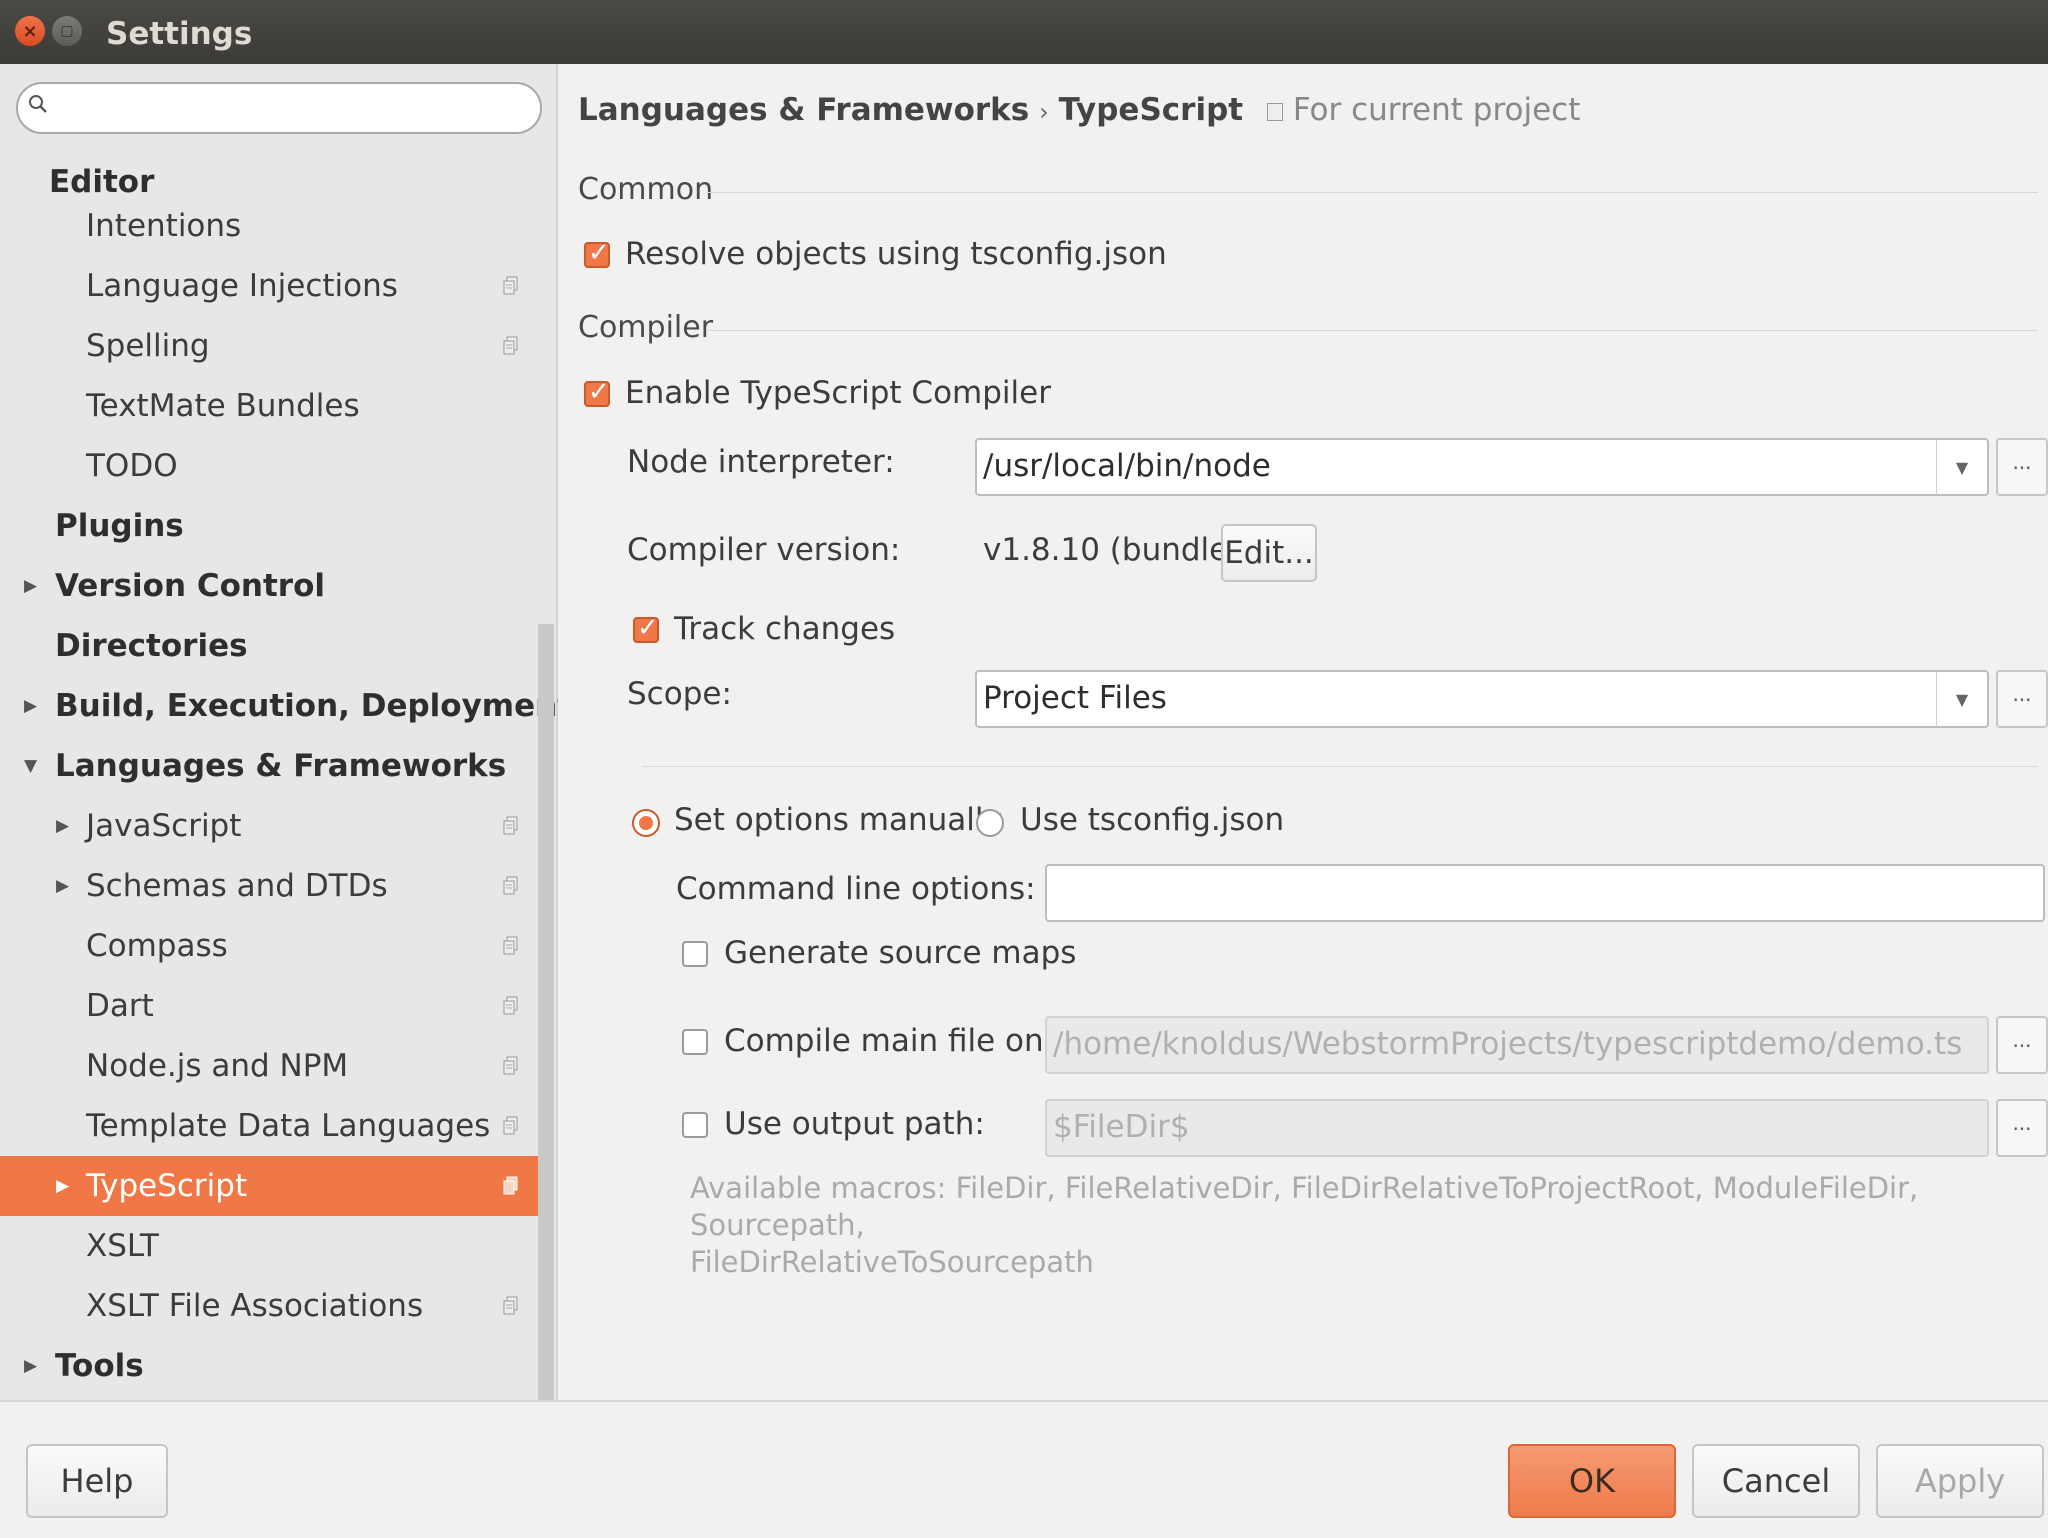  Describe the element at coordinates (1592, 1481) in the screenshot. I see `ok-button: OK` at that location.